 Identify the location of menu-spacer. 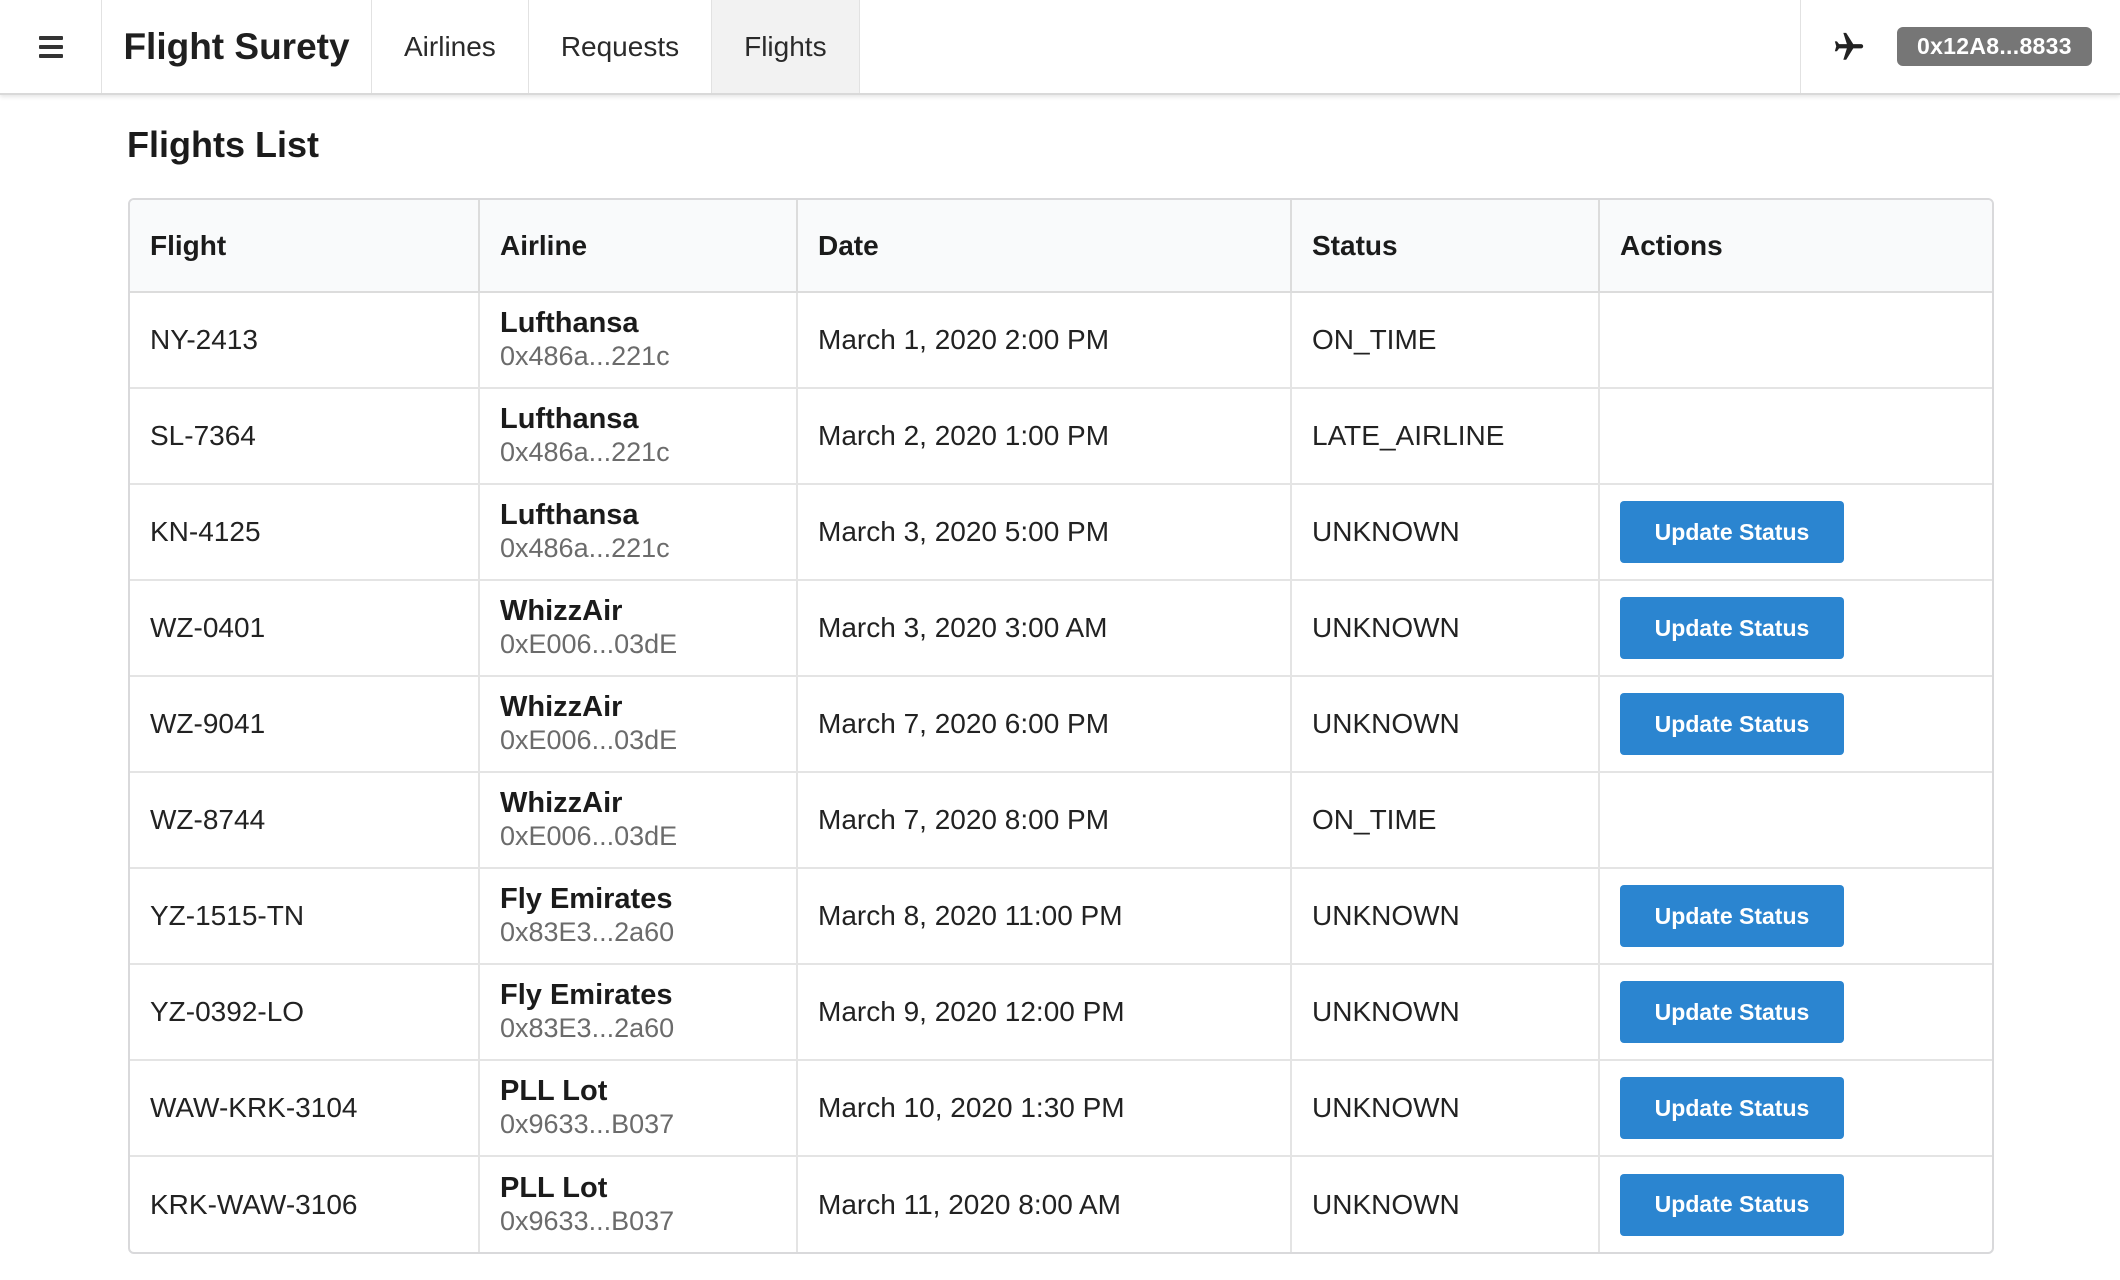
(1330, 46).